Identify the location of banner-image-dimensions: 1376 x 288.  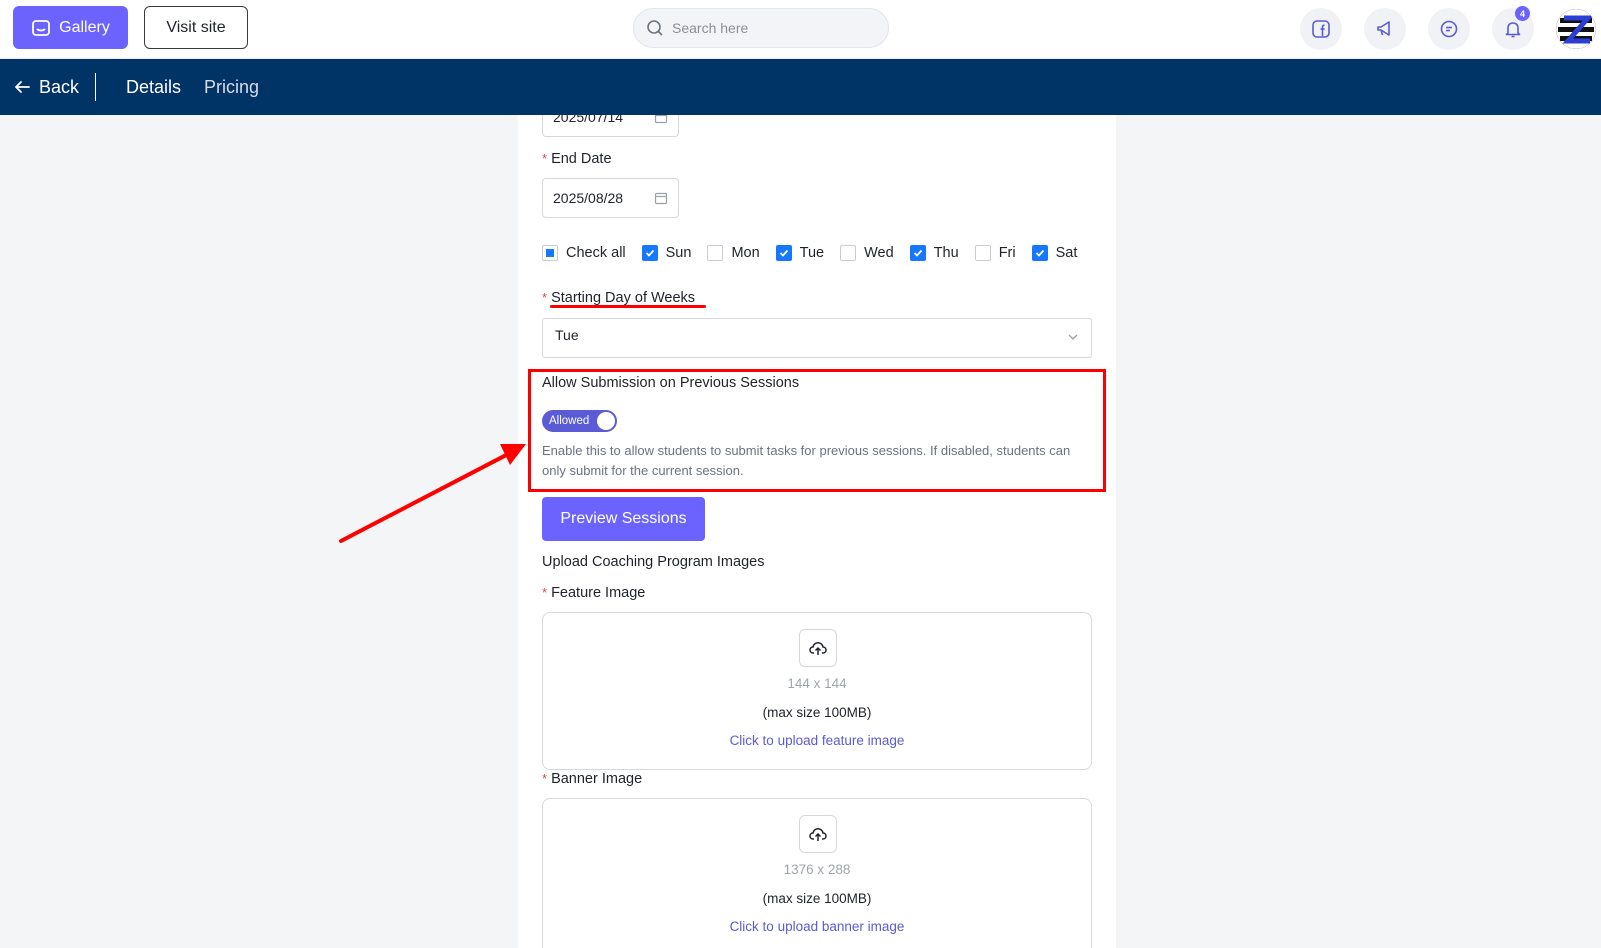
(817, 869).